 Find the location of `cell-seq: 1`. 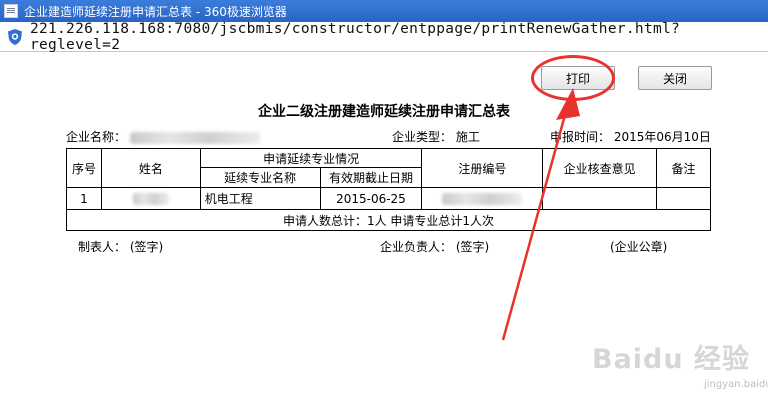

cell-seq: 1 is located at coordinates (84, 198).